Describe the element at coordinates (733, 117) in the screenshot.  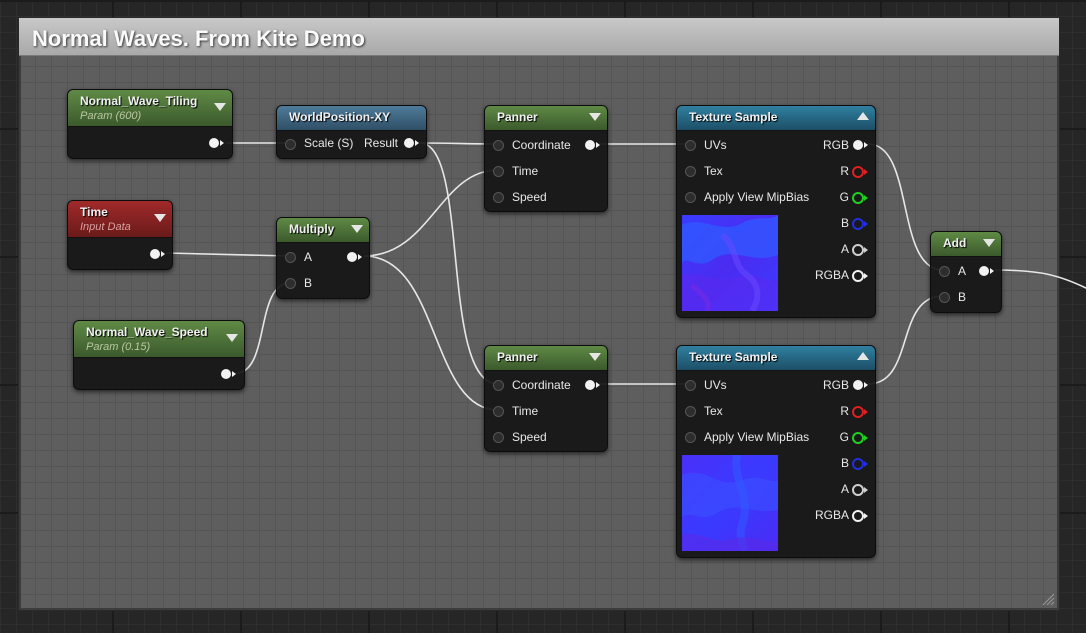
I see `node-title: Texture Sample` at that location.